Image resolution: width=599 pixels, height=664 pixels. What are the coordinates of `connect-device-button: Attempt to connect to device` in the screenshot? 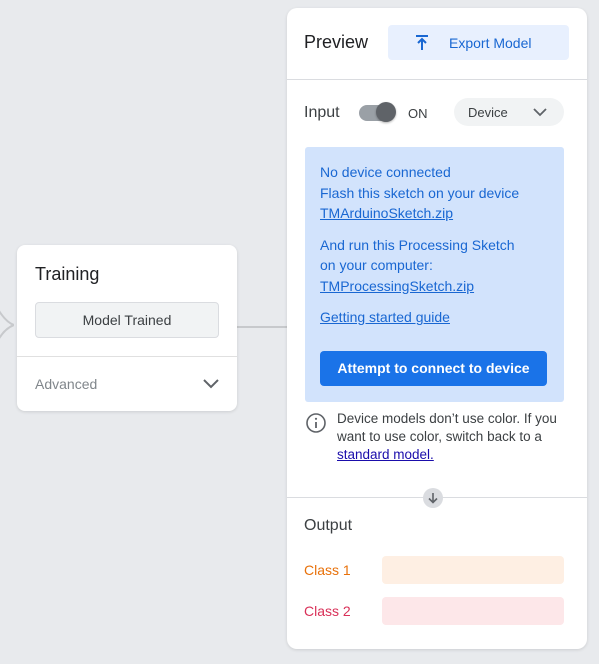 It's located at (433, 368).